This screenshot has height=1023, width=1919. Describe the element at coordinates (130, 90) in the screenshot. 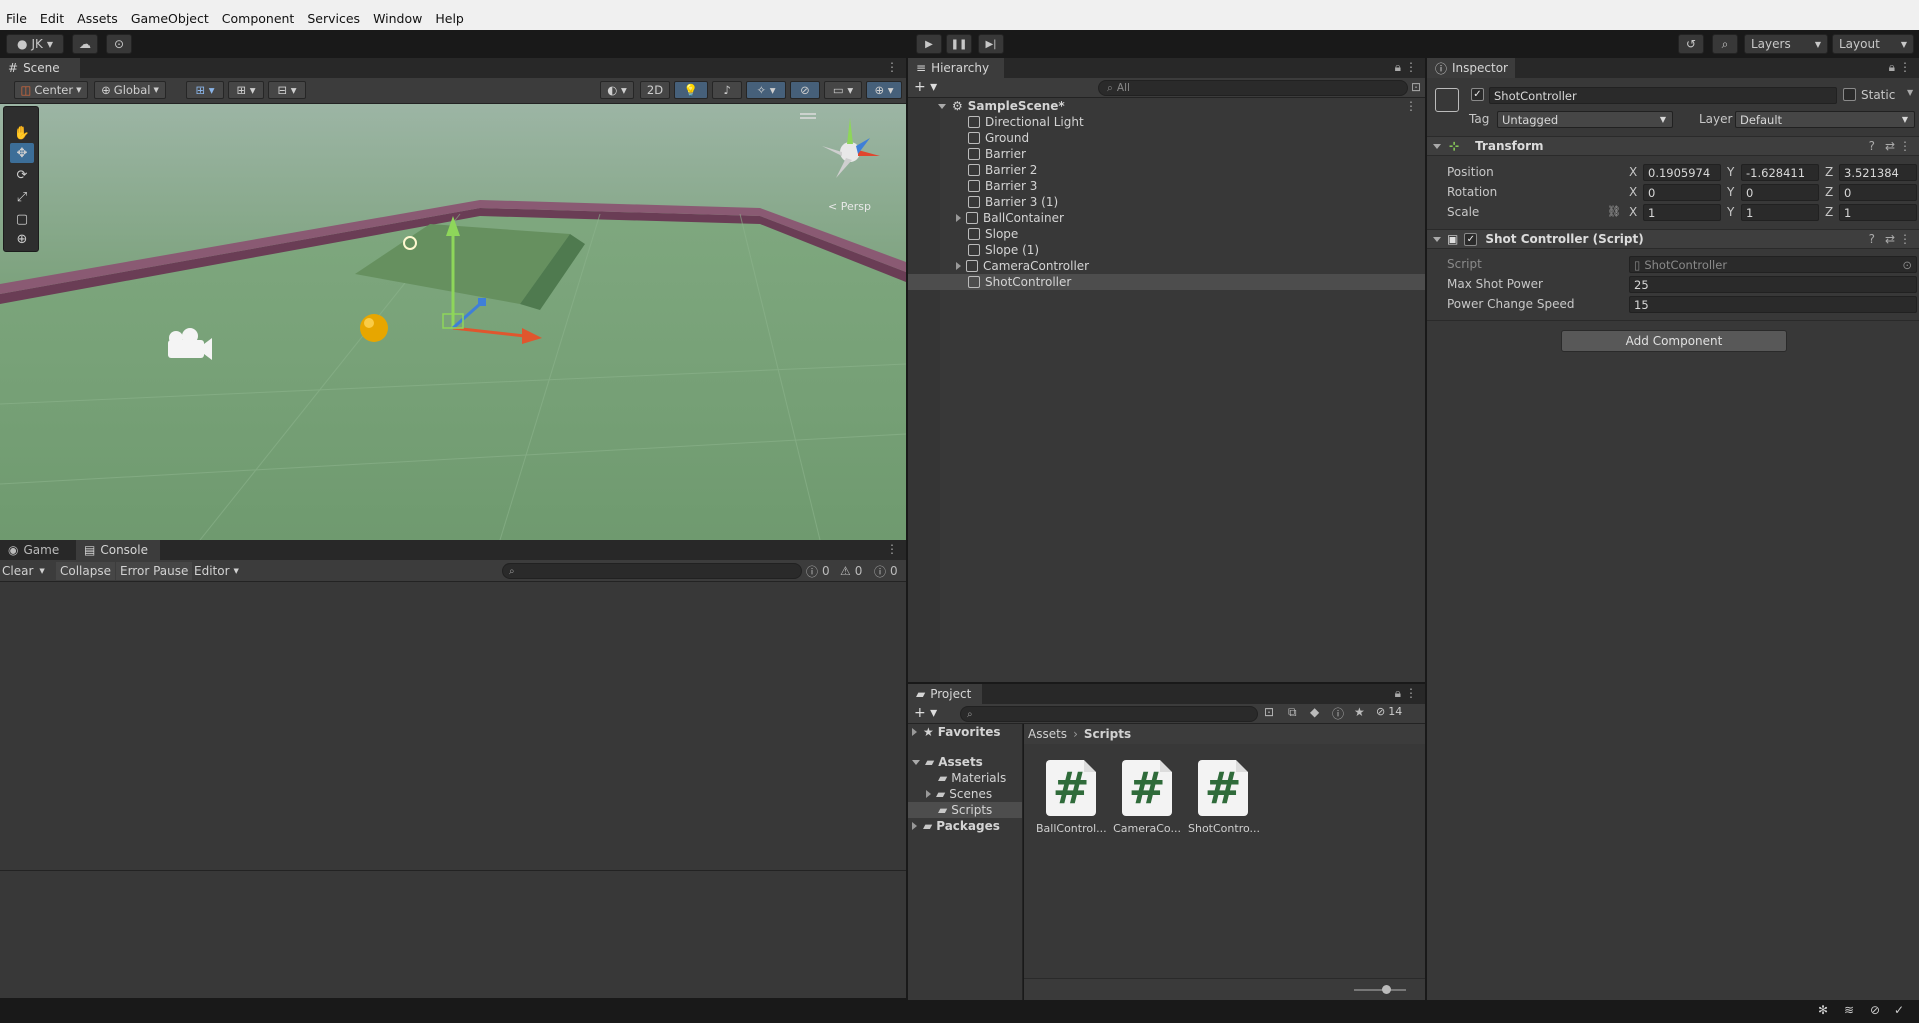

I see `space-dropdown: ⊕ Global ▼` at that location.